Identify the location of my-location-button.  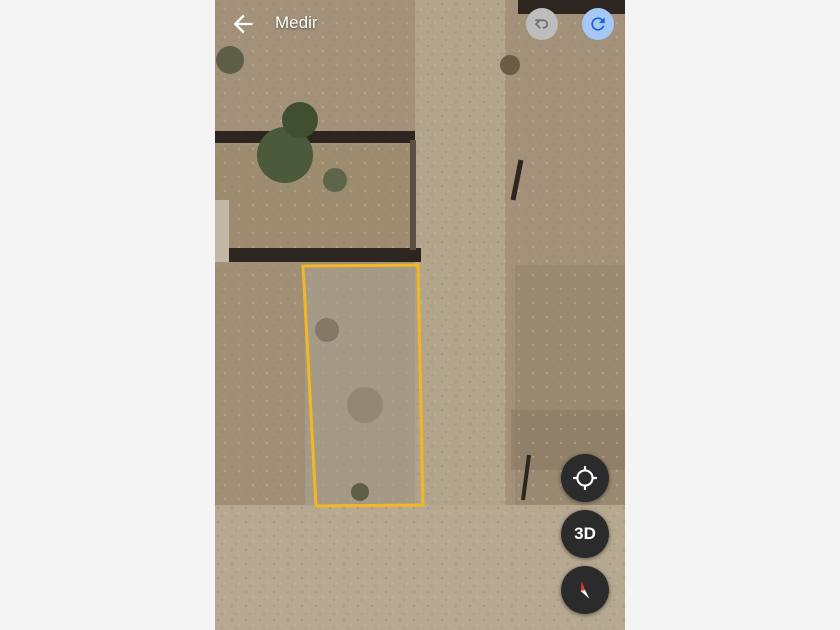
(585, 478).